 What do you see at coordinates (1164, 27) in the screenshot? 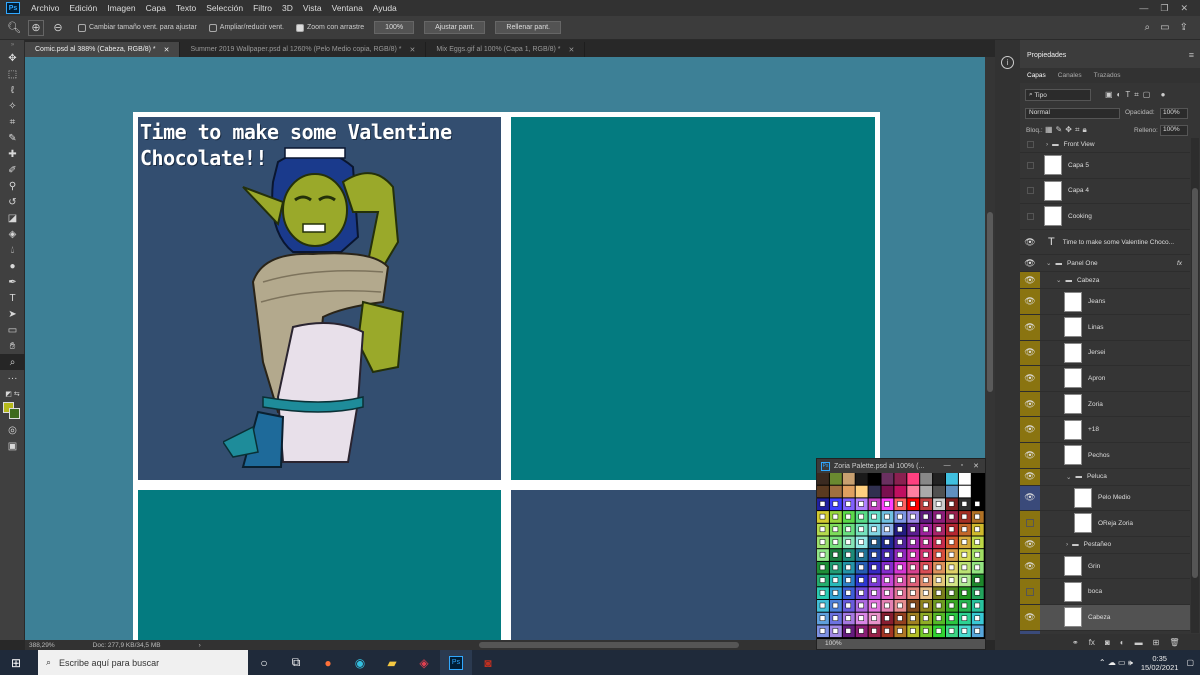
I see `workspace-icon: ▭` at bounding box center [1164, 27].